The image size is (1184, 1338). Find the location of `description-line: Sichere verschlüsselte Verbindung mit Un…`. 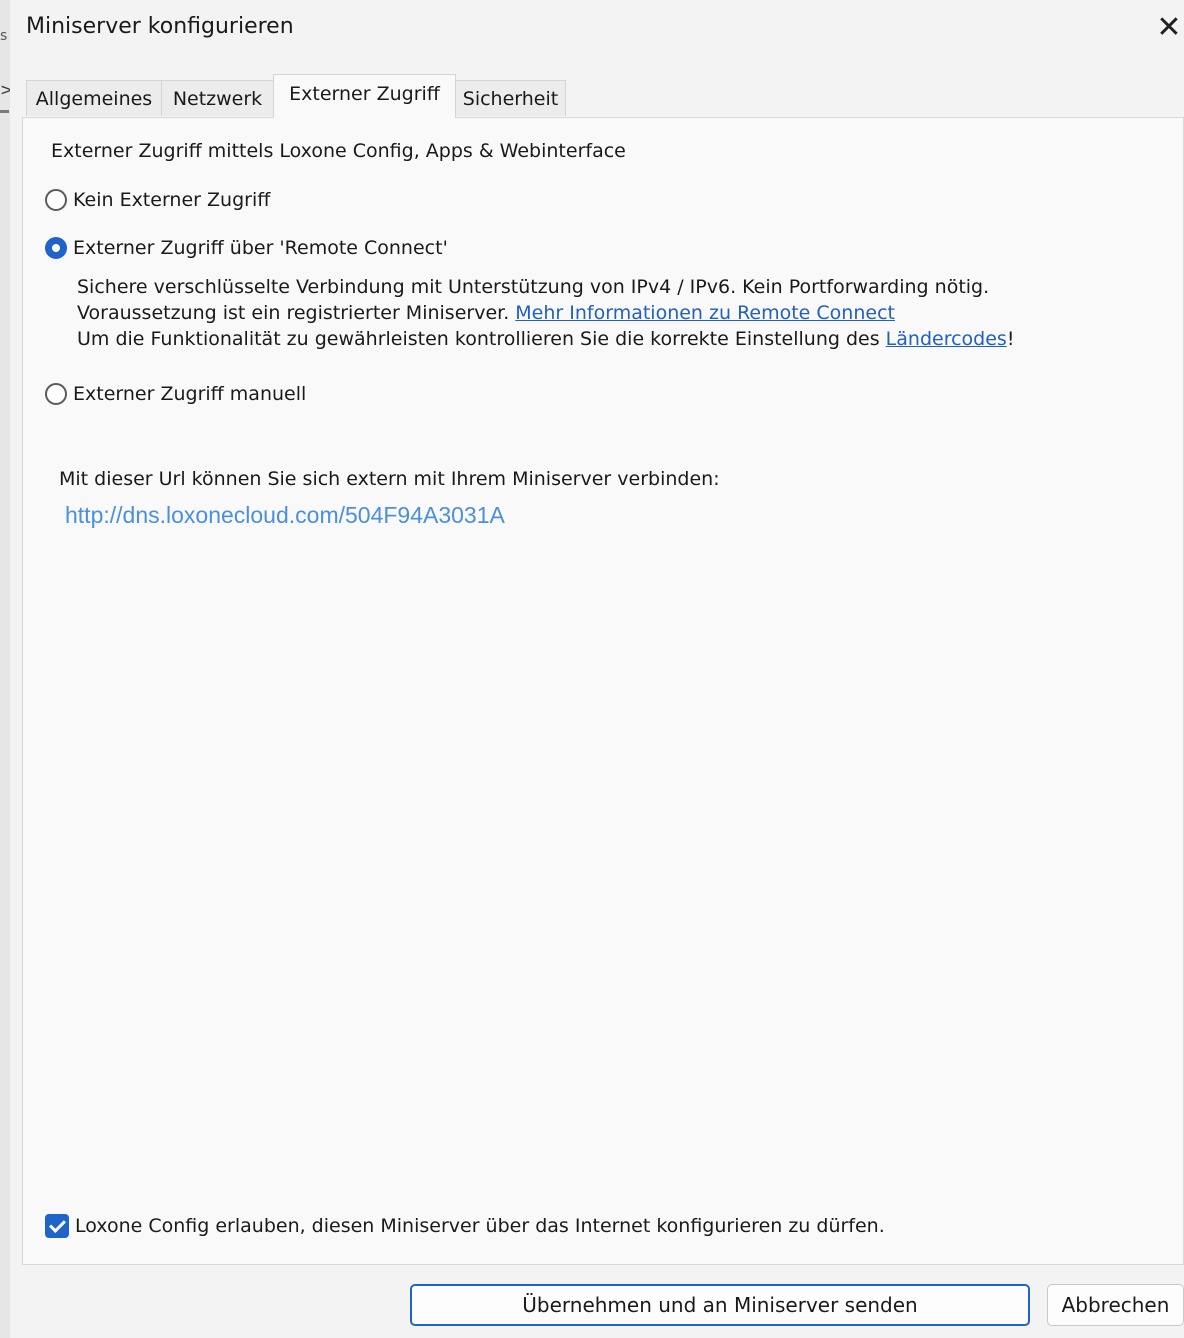

description-line: Sichere verschlüsselte Verbindung mit Un… is located at coordinates (533, 287).